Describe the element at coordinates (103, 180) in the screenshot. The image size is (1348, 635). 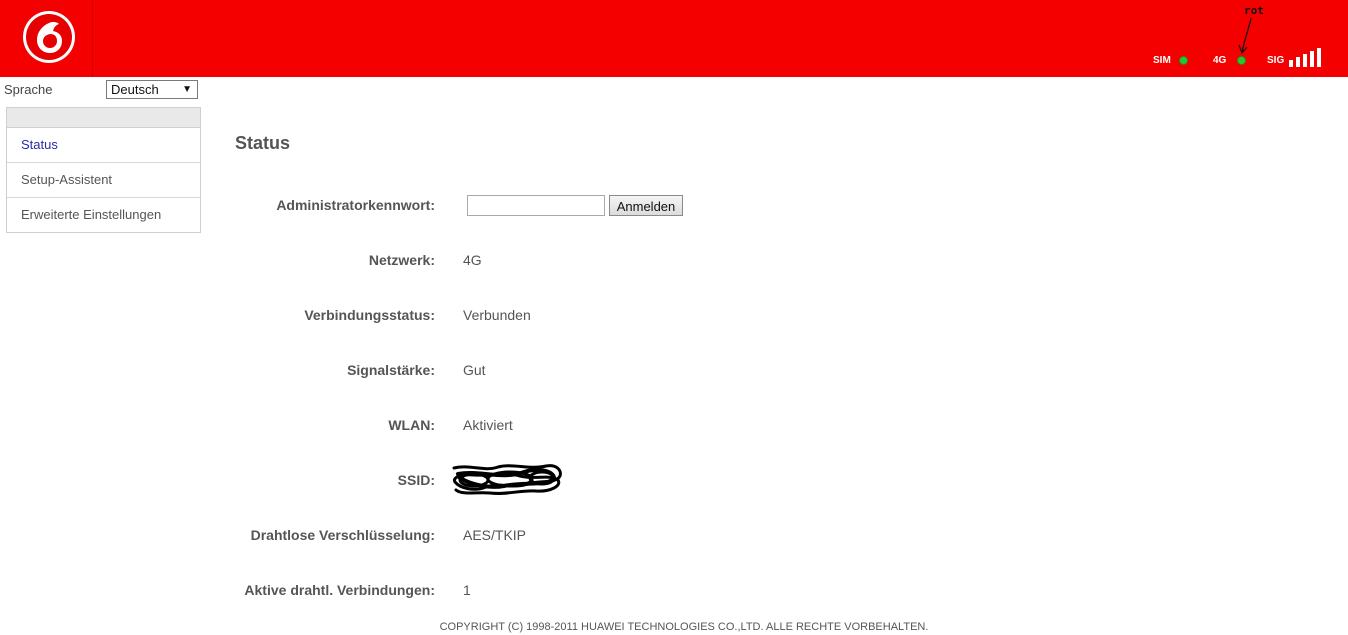
I see `sidebar-item-setup-assistant: Setup-Assistent` at that location.